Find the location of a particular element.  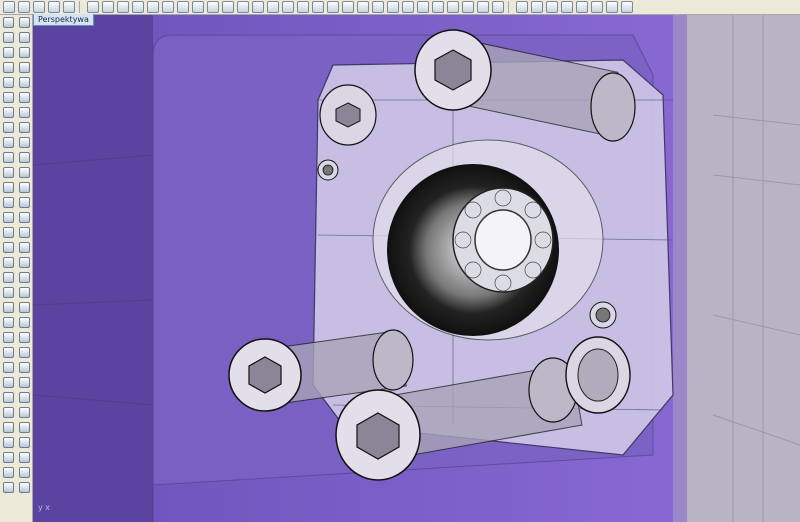

ortho-icon is located at coordinates (348, 7).